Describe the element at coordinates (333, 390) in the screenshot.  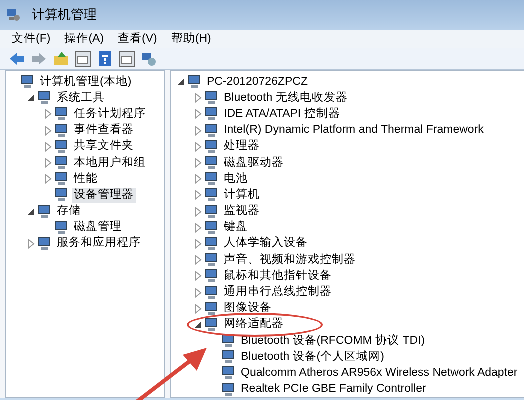
I see `tree-item: Realtek PCIe GBE Family Controller` at that location.